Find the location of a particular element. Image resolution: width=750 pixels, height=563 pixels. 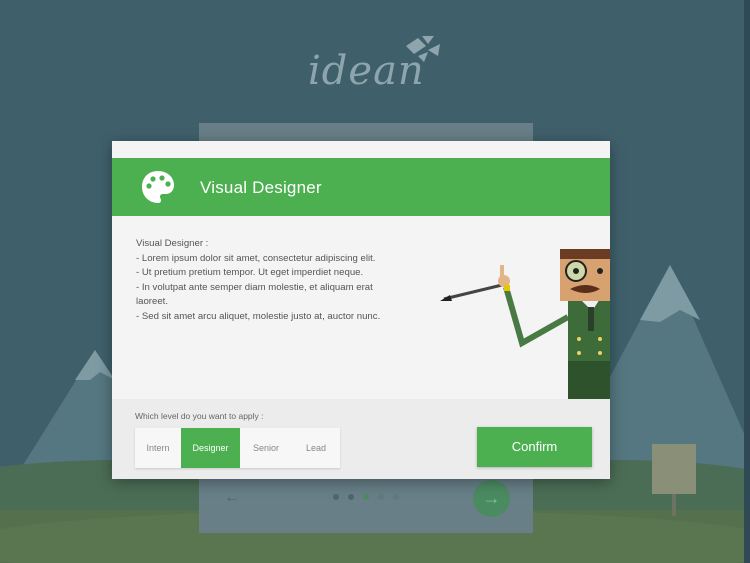

confirm-button: Confirm is located at coordinates (534, 447).